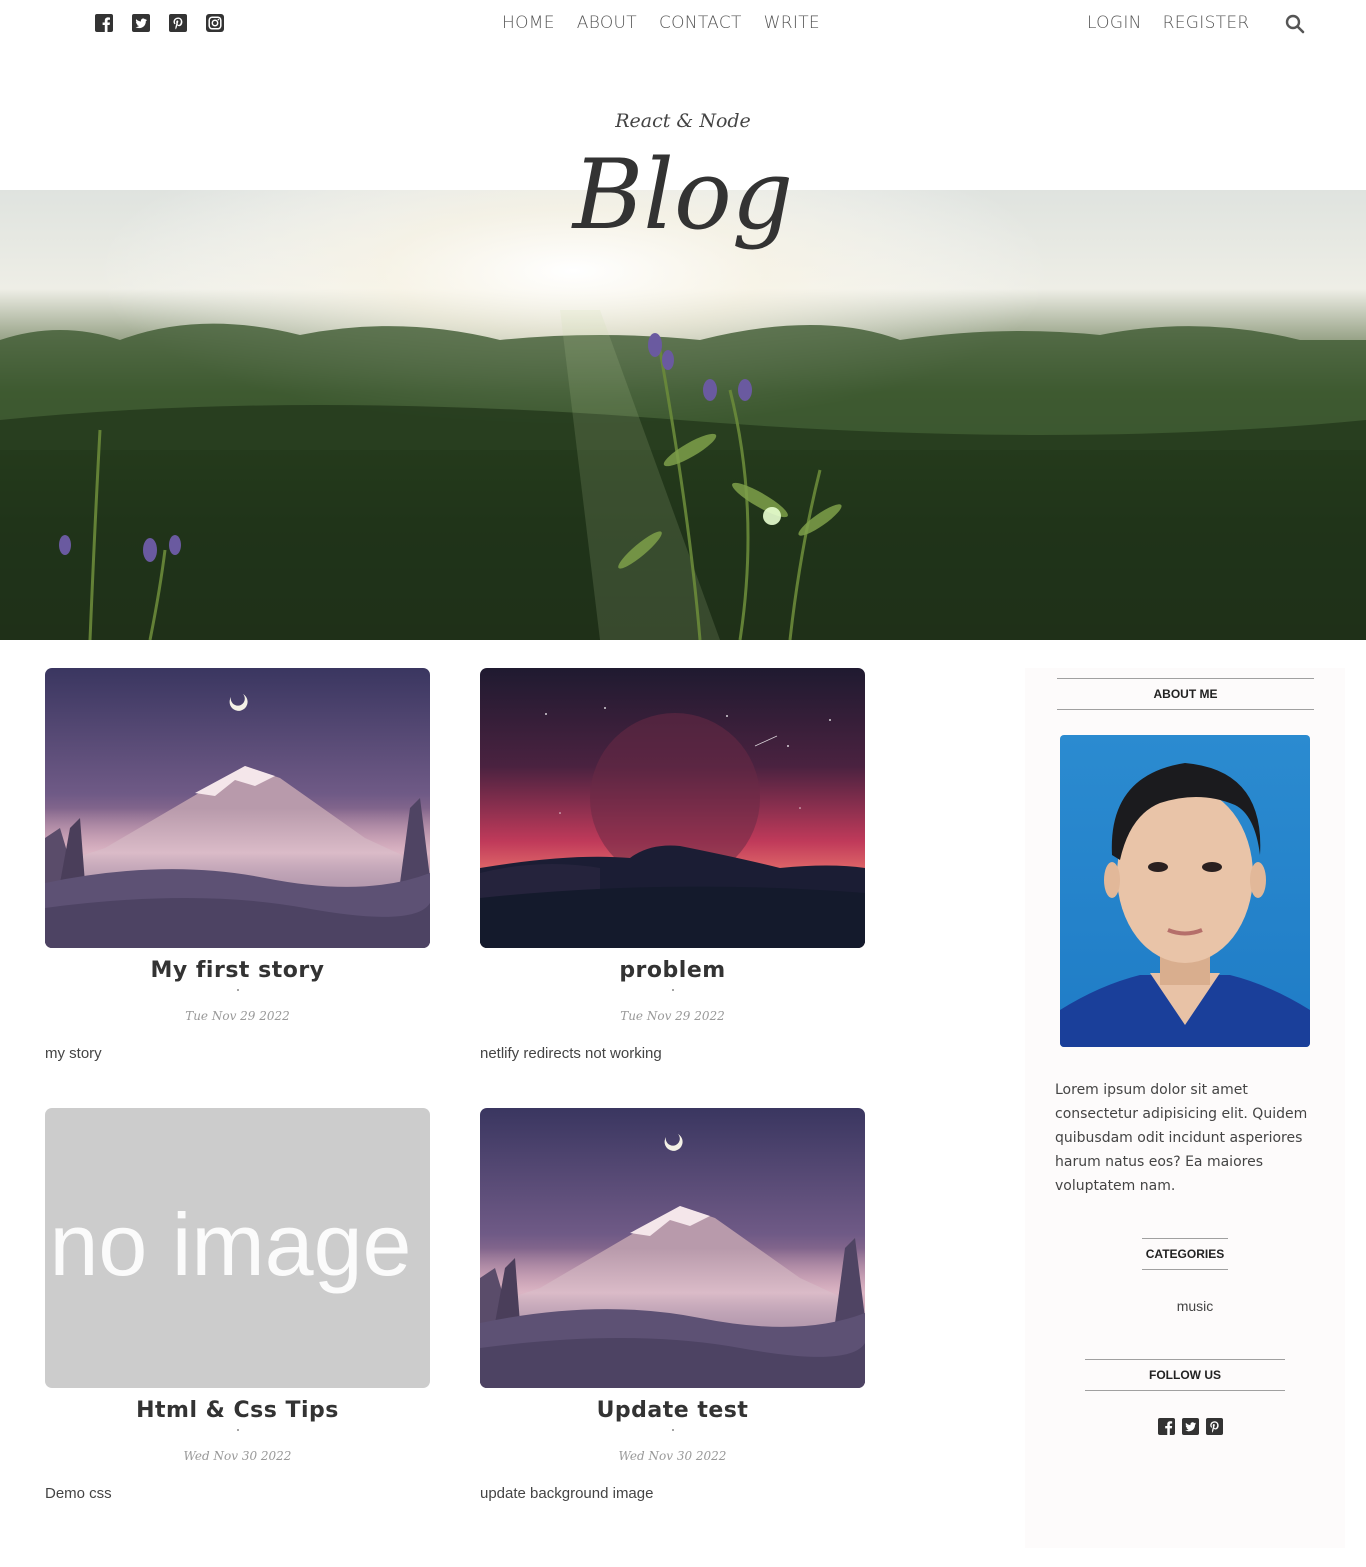  I want to click on top-bar: HOME ABOUT CONTACT WRITE LOGIN REGISTER, so click(683, 25).